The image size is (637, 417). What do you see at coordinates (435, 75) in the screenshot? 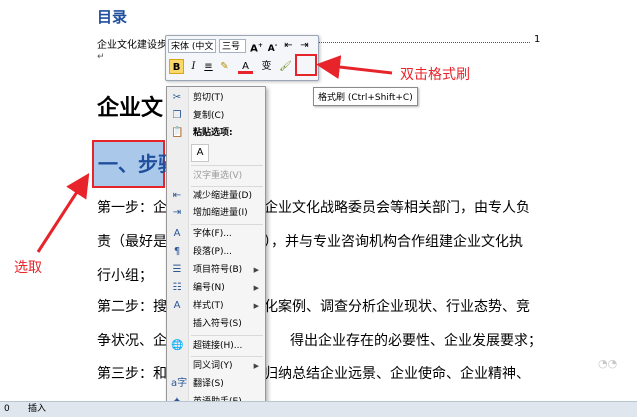
I see `annotation-double-click: 双击格式刷` at bounding box center [435, 75].